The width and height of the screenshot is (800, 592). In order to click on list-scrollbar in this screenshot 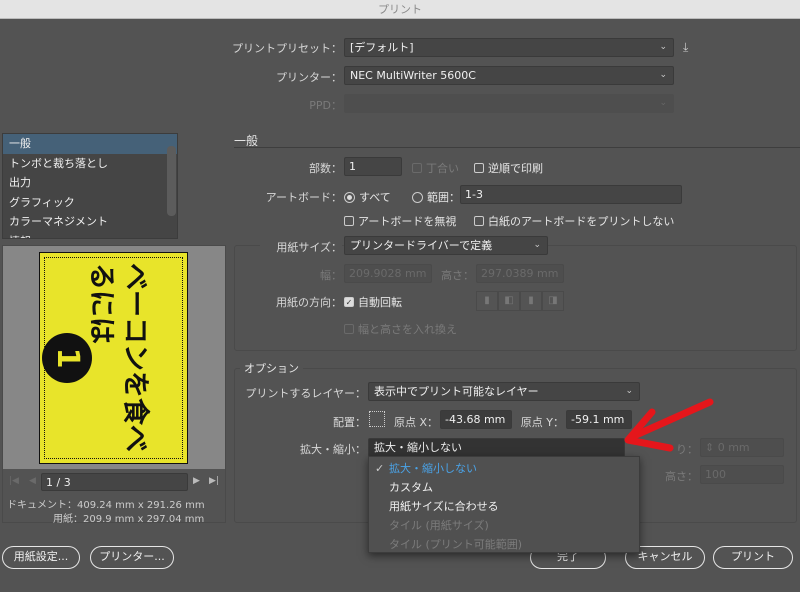, I will do `click(171, 186)`.